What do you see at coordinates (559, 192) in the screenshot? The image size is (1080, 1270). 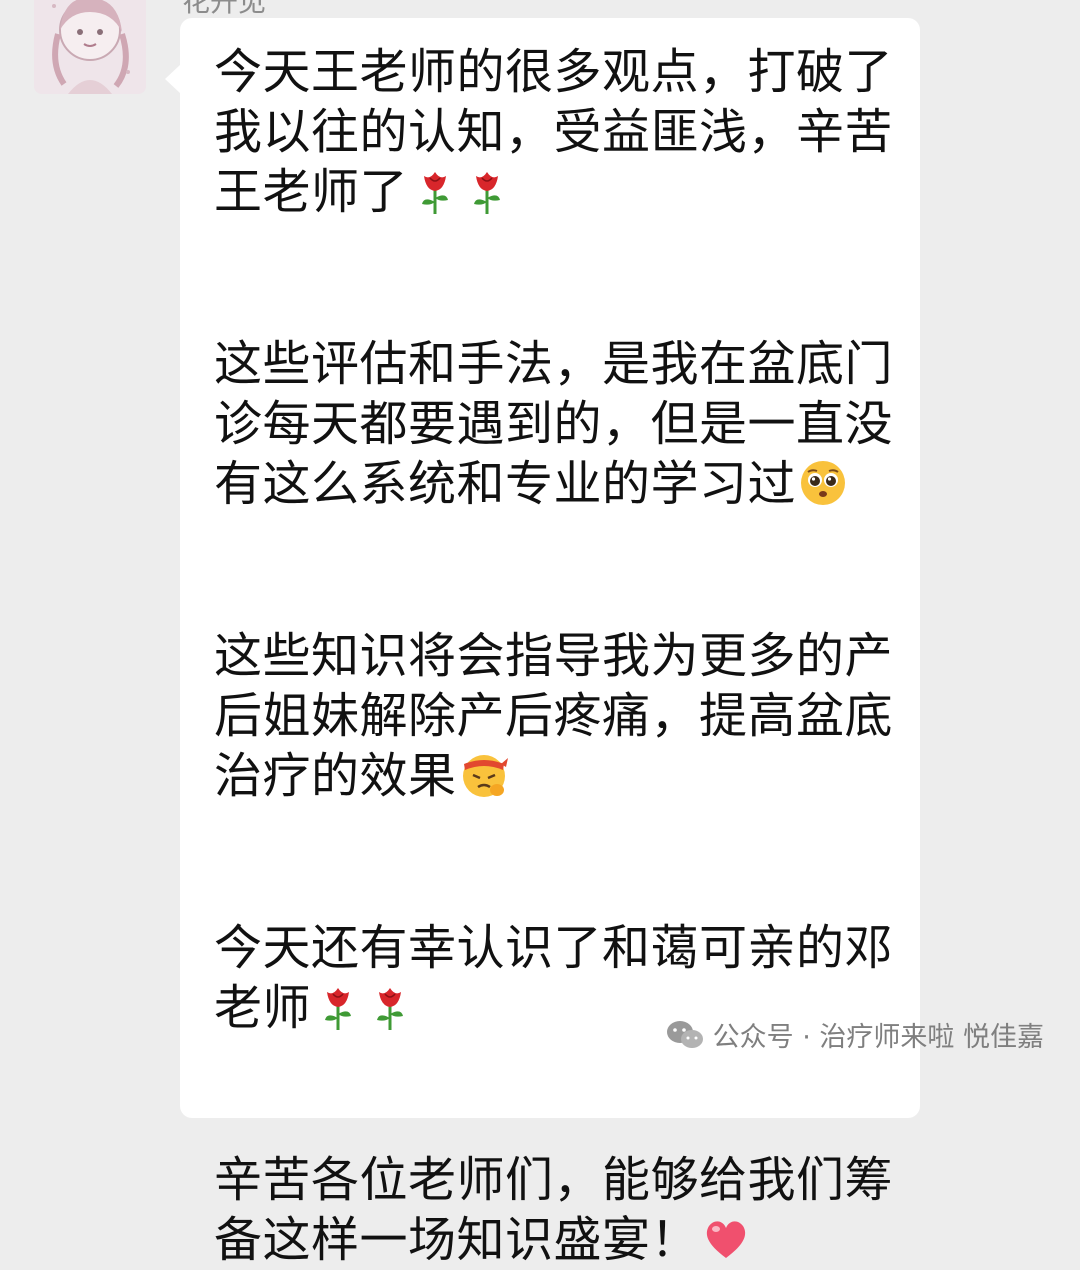 I see `message-line: 王老师了` at bounding box center [559, 192].